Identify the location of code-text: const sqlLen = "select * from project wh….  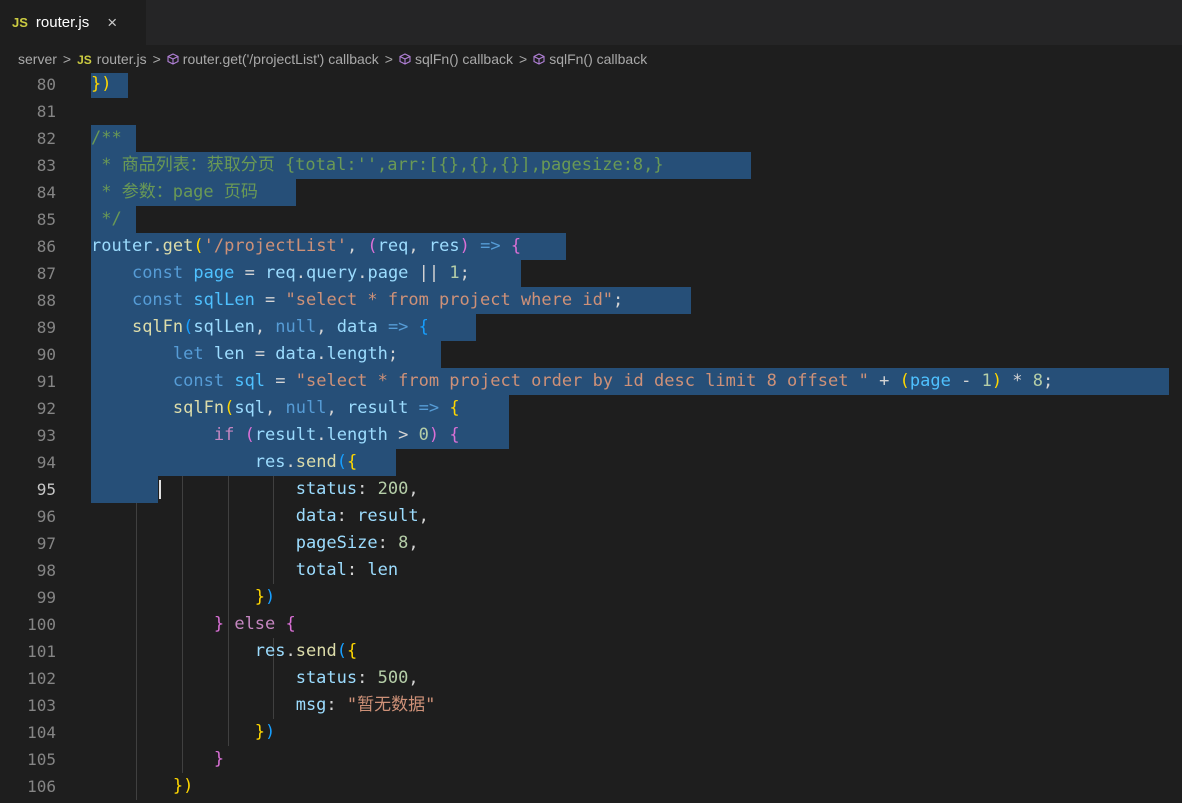
(357, 300).